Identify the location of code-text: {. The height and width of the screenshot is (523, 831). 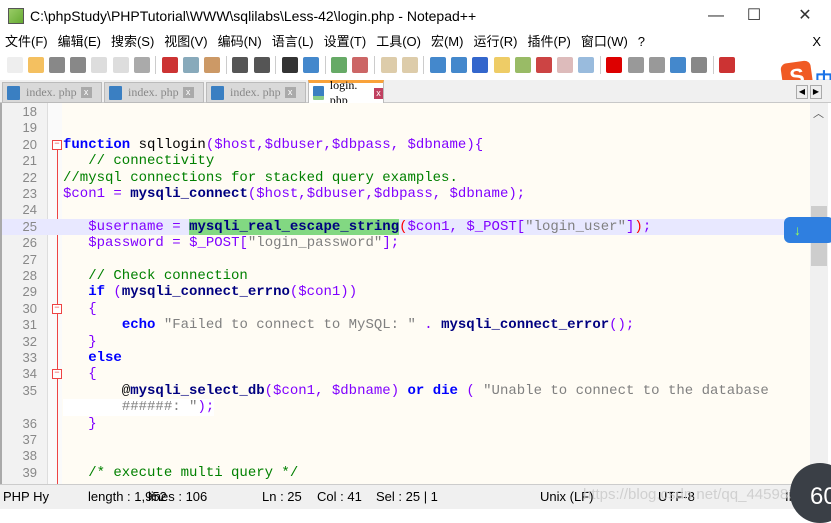
(79, 374).